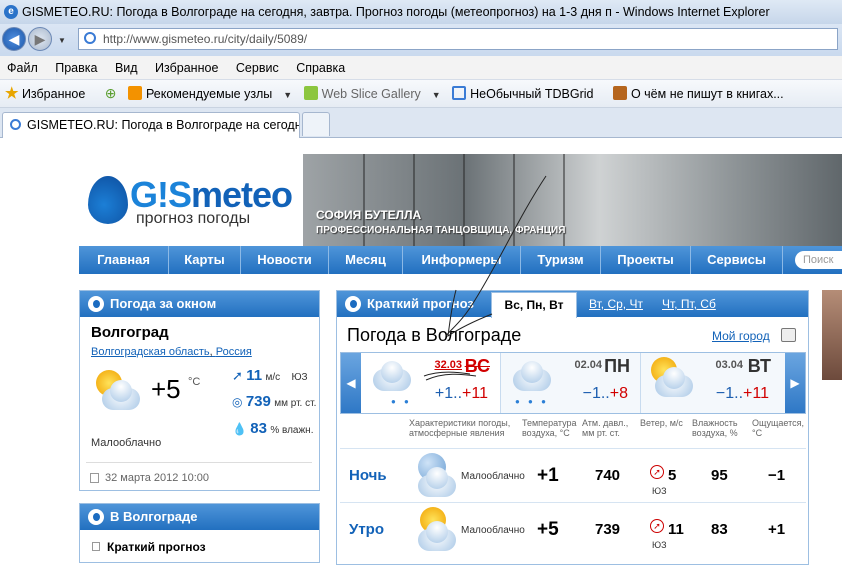  I want to click on back-button: ◀, so click(14, 39).